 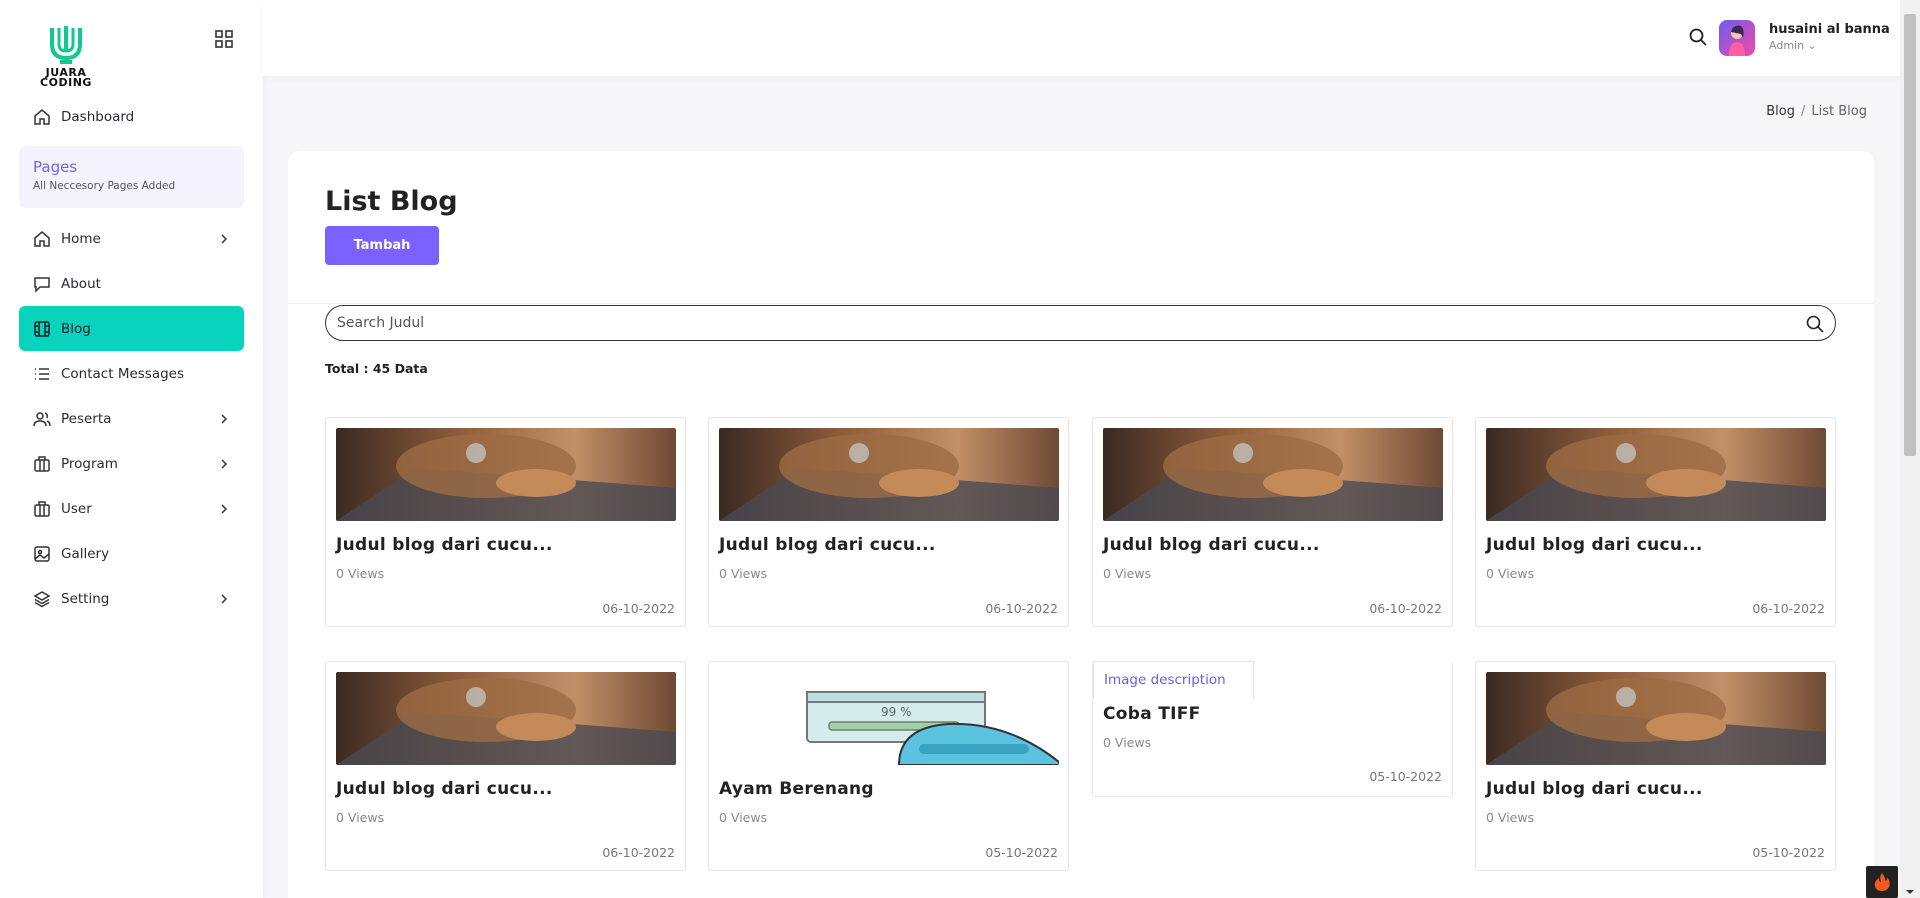 I want to click on sidebar-item-home: Home, so click(x=131, y=238).